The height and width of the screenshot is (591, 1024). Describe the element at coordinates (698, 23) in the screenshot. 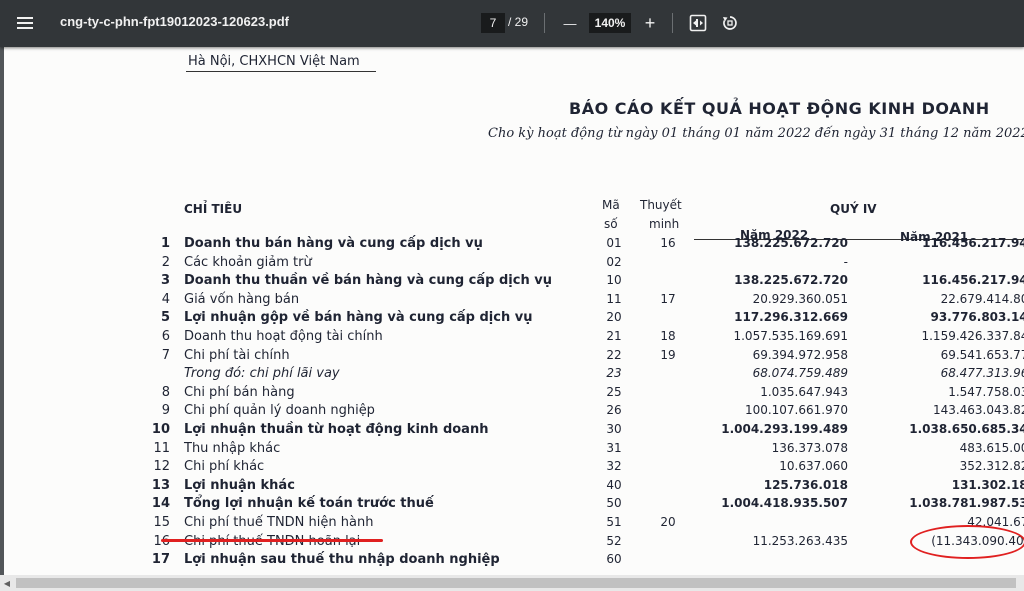

I see `fit-to-page-icon` at that location.